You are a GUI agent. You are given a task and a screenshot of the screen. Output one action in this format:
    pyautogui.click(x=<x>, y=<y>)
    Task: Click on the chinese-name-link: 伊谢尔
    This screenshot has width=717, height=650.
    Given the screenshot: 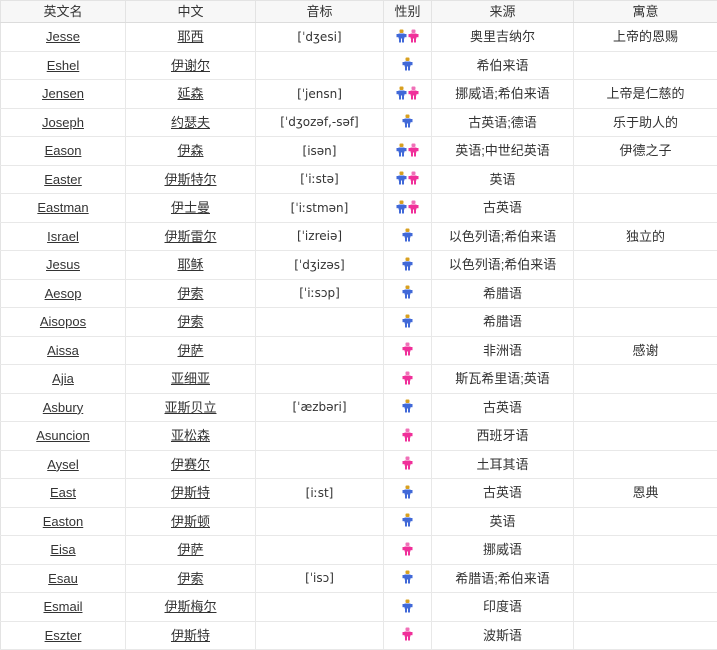 What is the action you would take?
    pyautogui.click(x=190, y=65)
    